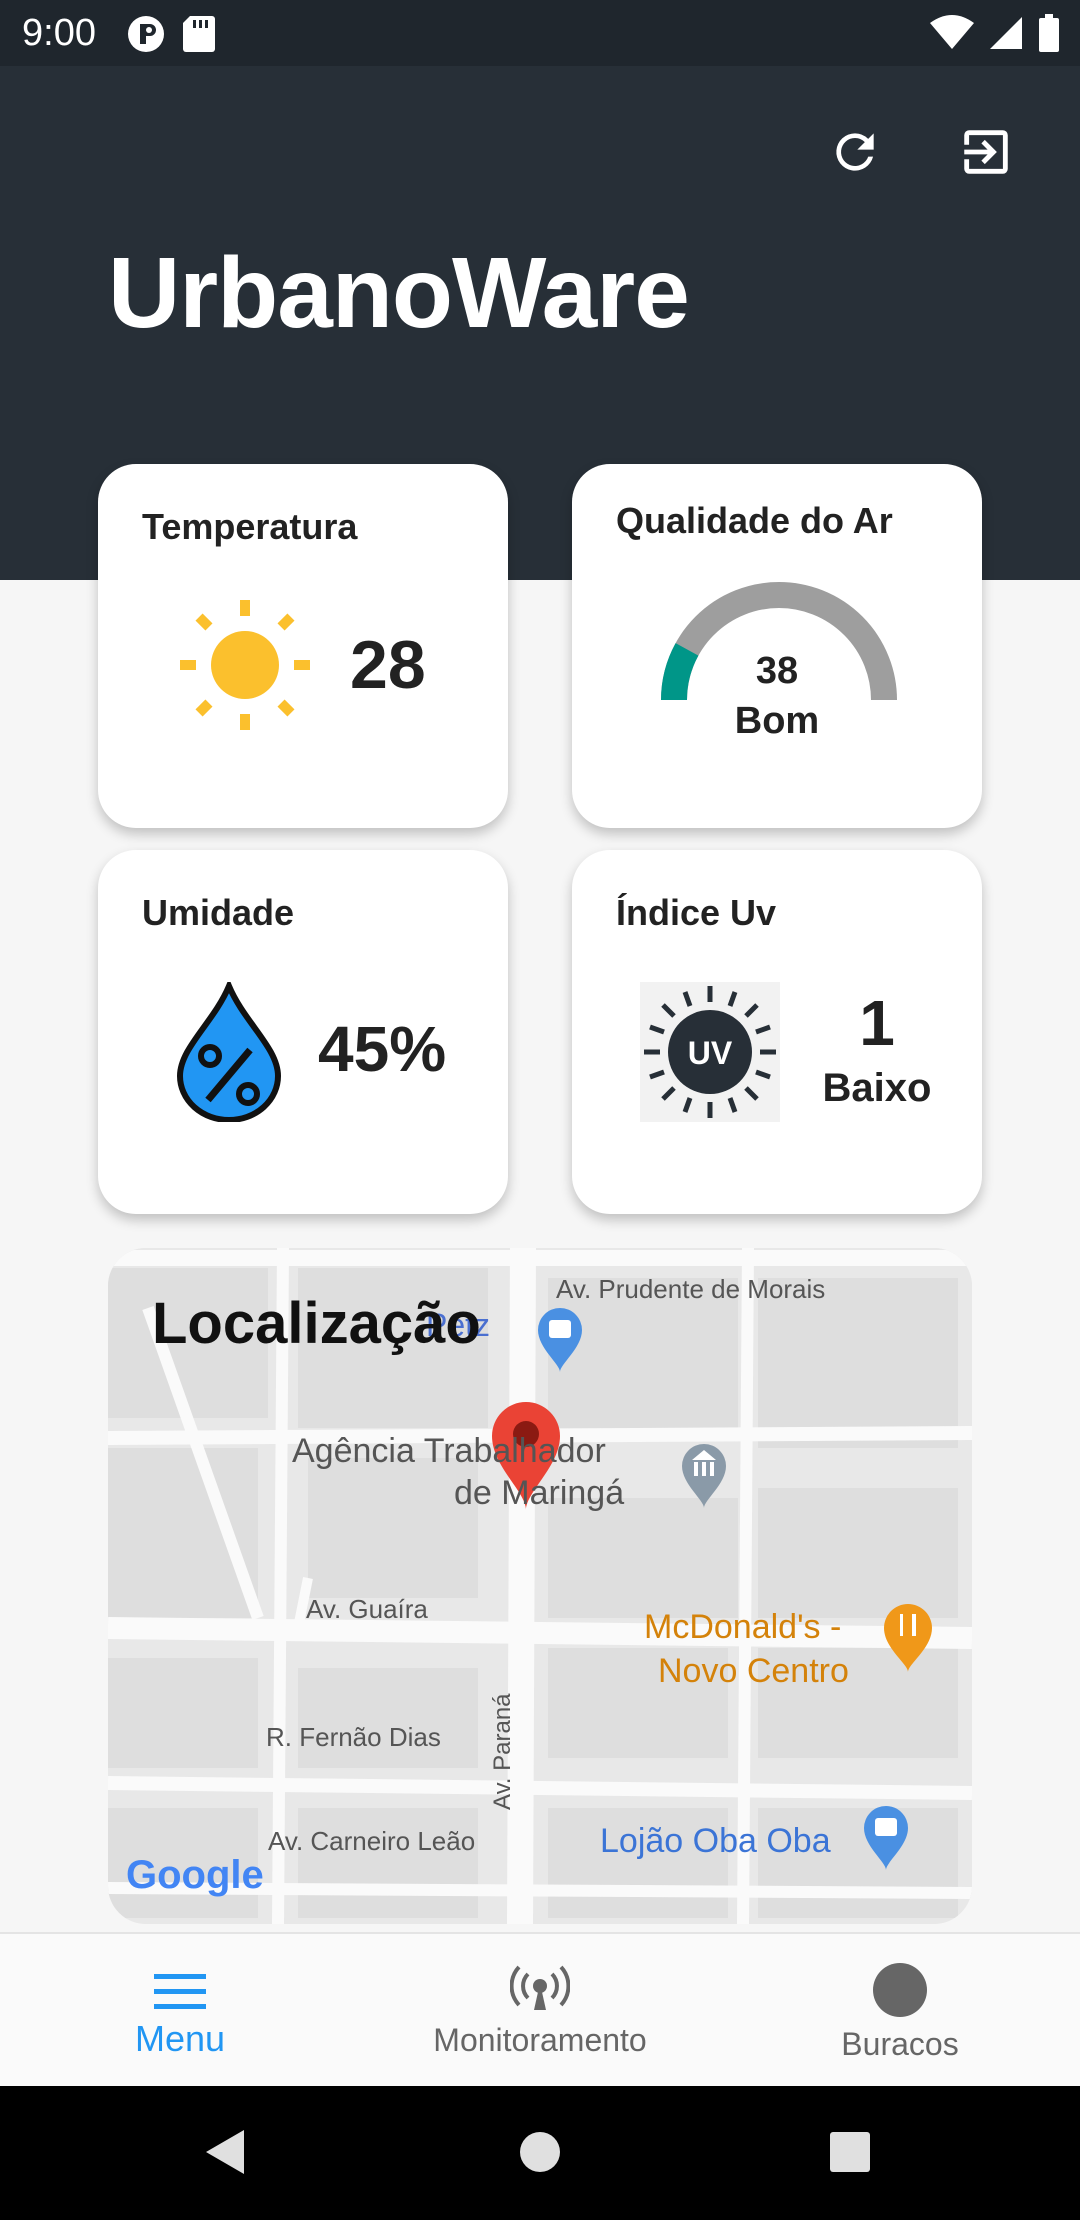 Image resolution: width=1080 pixels, height=2220 pixels. I want to click on temperature-card: Temperatura 28, so click(303, 646).